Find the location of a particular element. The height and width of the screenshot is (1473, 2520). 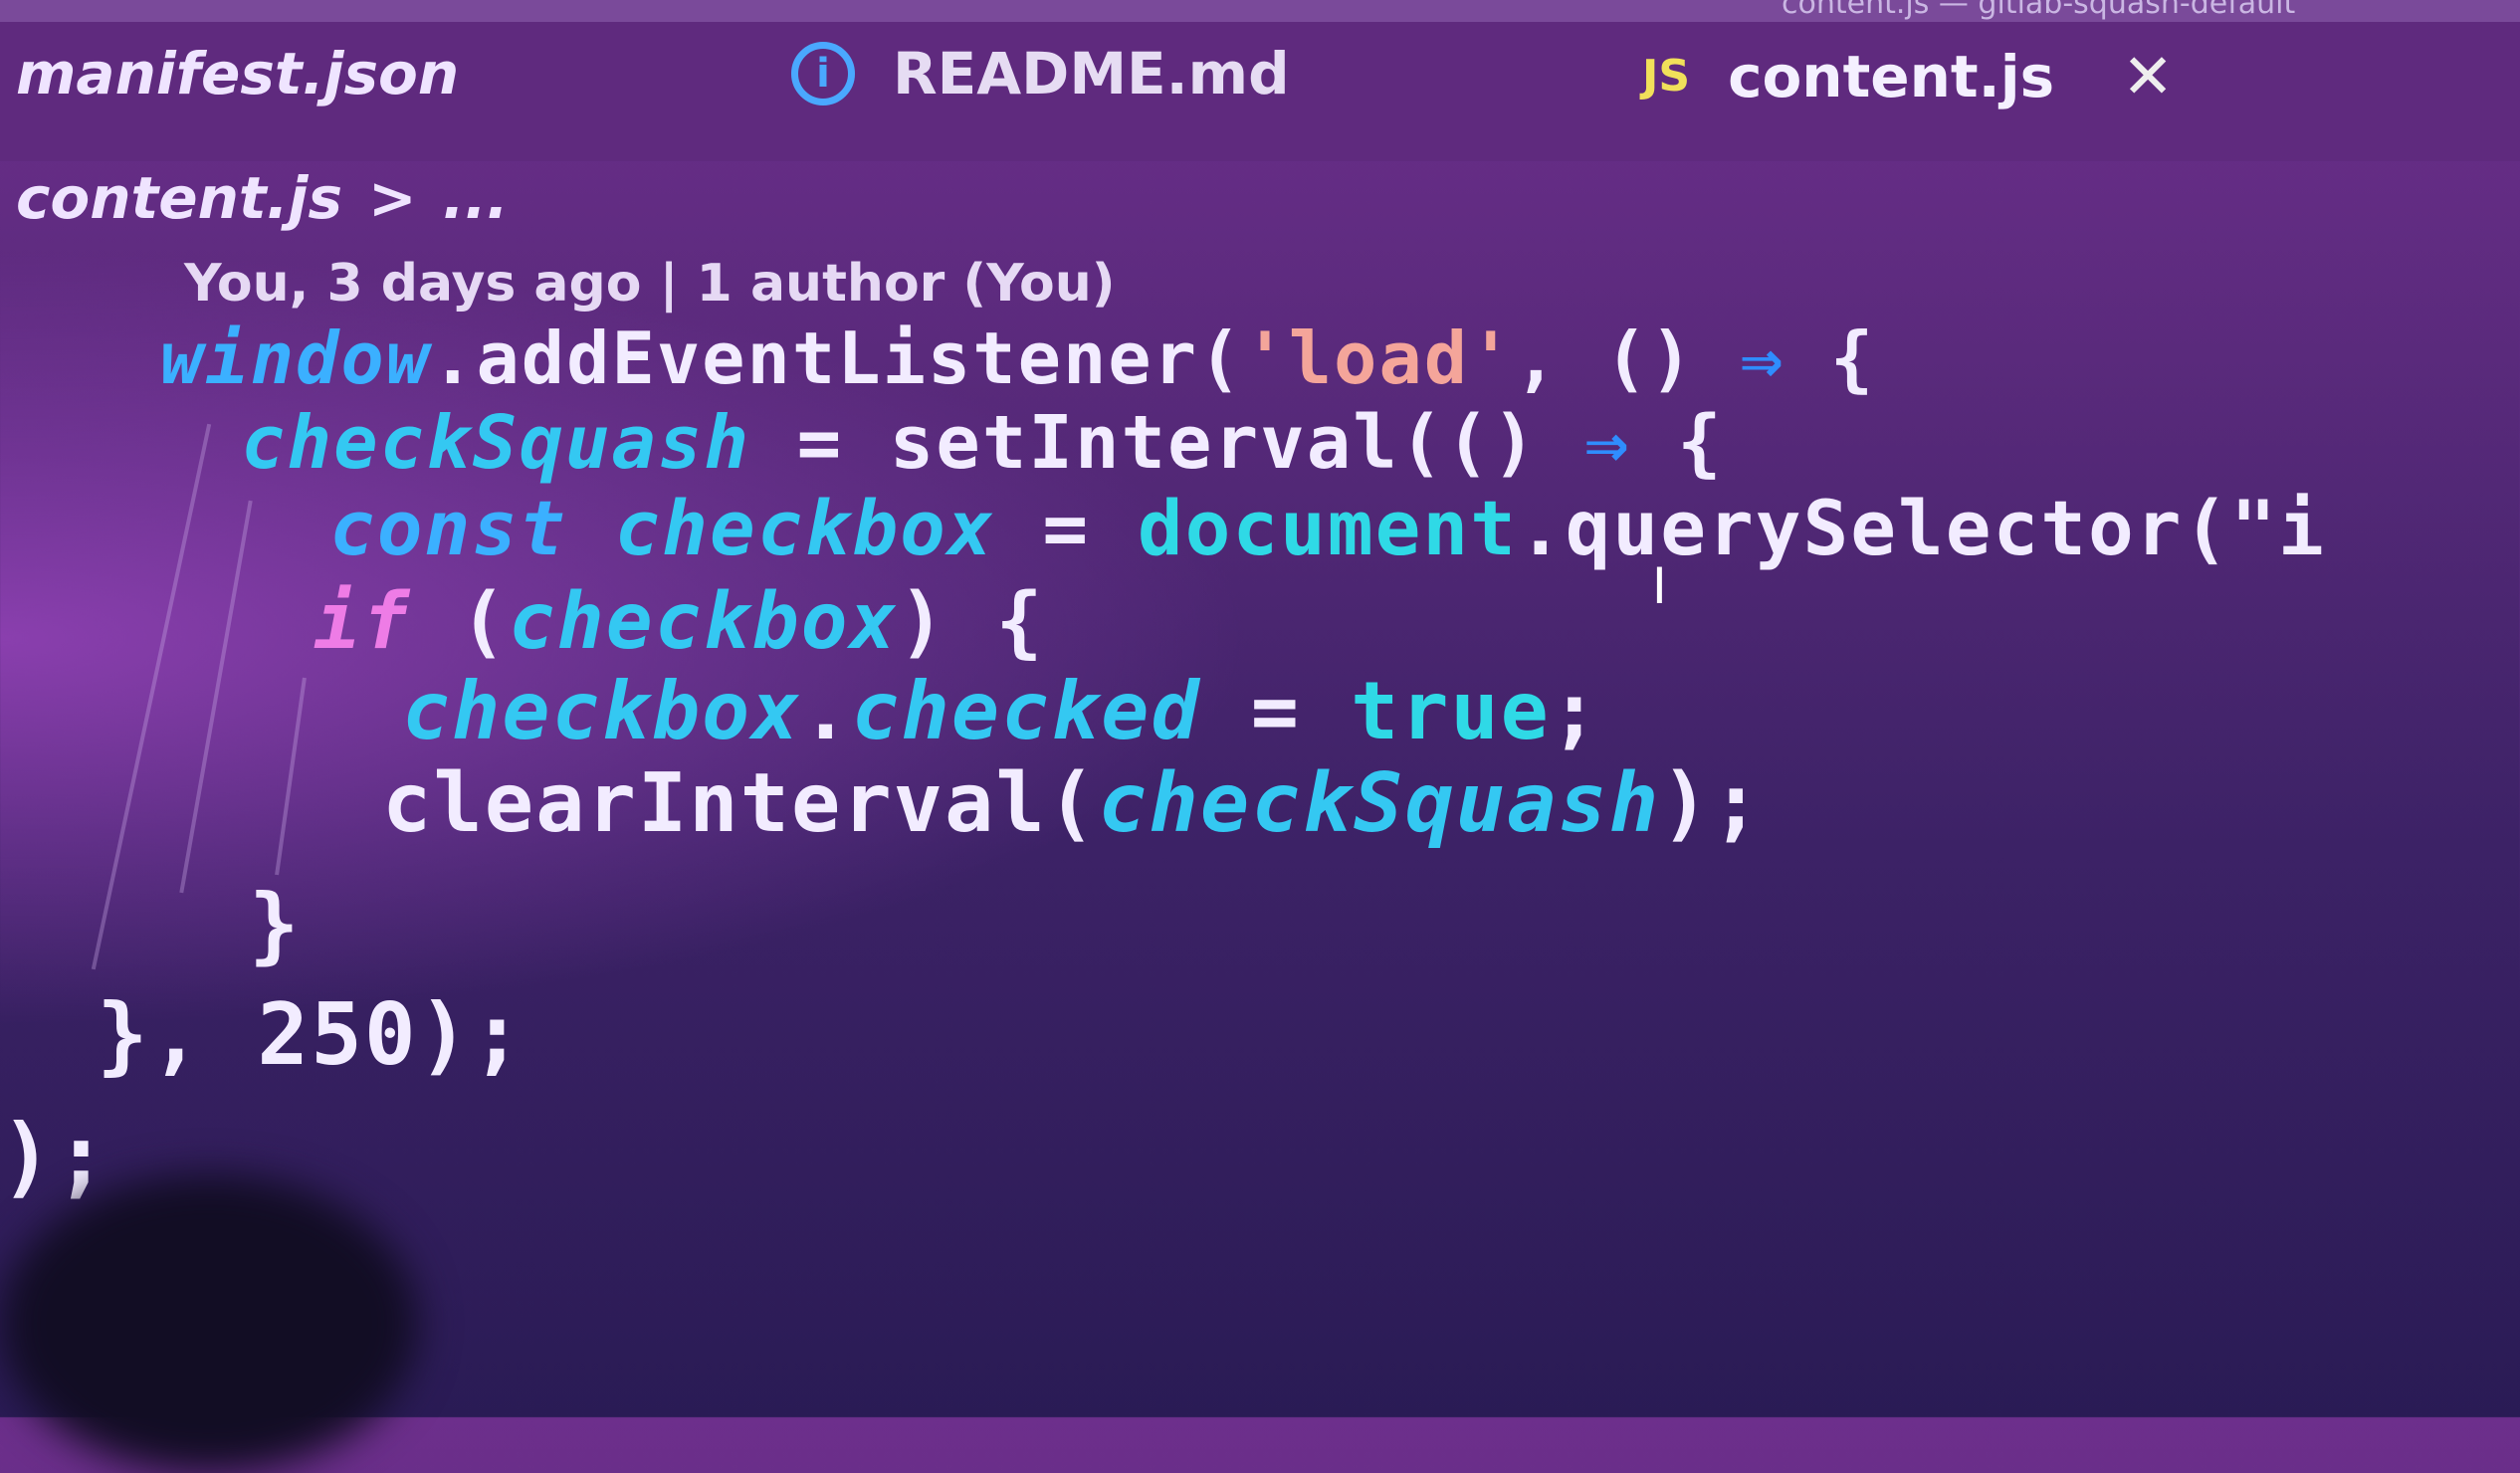

code-token: , () is located at coordinates (1627, 358).